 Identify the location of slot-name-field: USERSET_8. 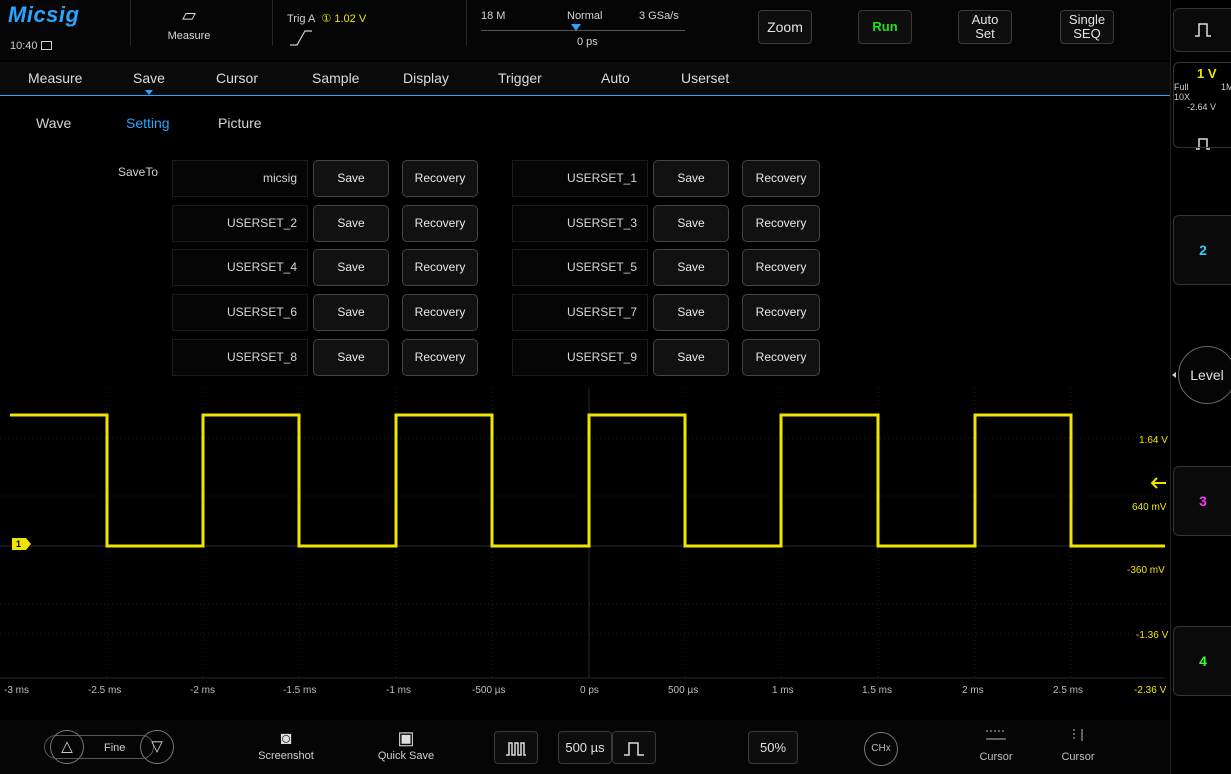
(240, 357).